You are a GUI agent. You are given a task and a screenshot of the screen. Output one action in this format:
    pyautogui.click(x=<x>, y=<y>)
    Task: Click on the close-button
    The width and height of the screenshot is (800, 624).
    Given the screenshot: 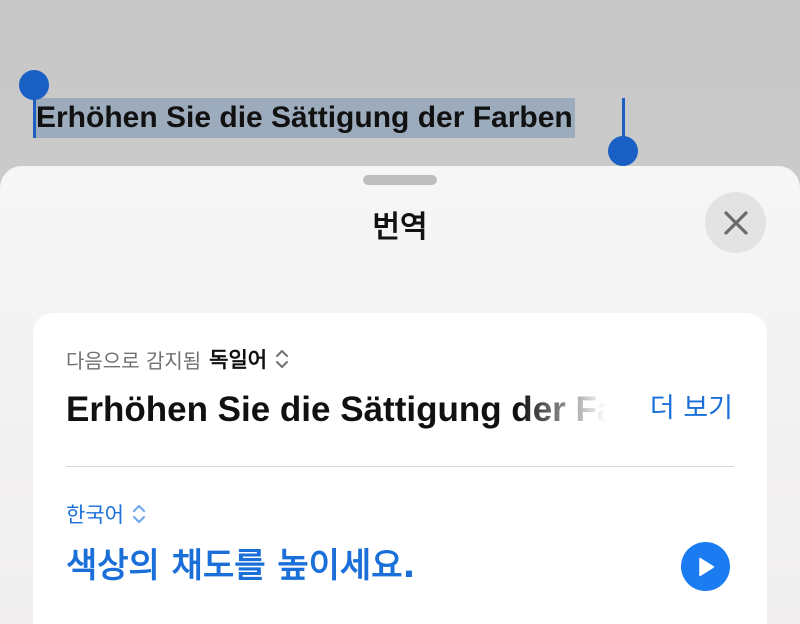 What is the action you would take?
    pyautogui.click(x=735, y=222)
    